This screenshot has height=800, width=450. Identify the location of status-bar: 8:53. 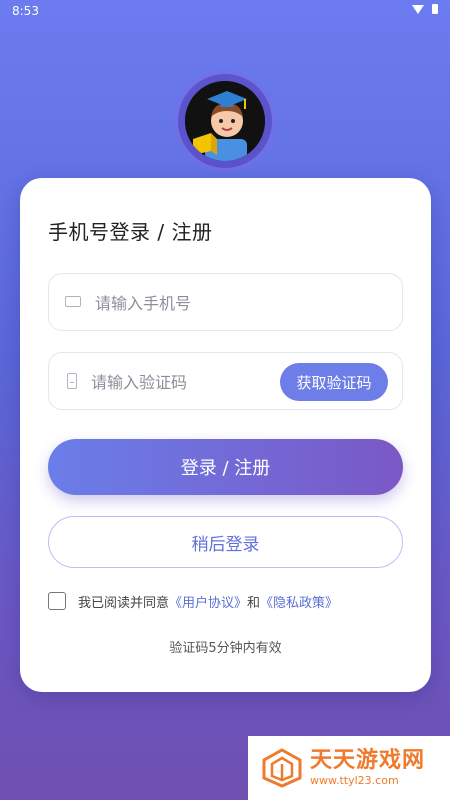
(225, 11).